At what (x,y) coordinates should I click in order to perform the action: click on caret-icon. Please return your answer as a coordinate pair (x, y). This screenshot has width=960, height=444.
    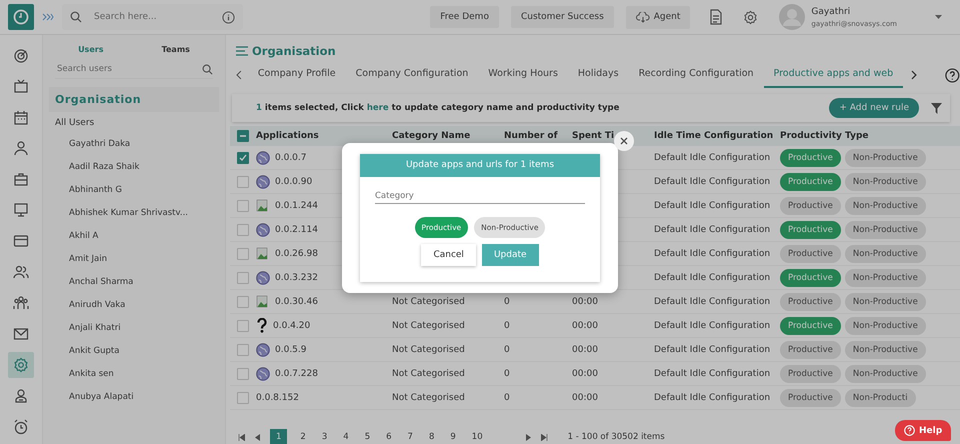
    Looking at the image, I should click on (938, 17).